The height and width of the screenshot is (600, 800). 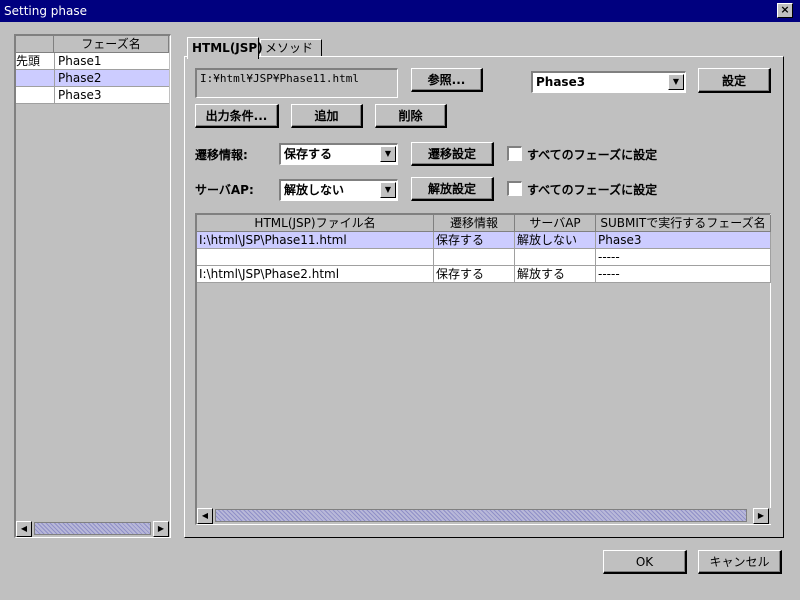 I want to click on table-cell: Phase3, so click(x=683, y=240).